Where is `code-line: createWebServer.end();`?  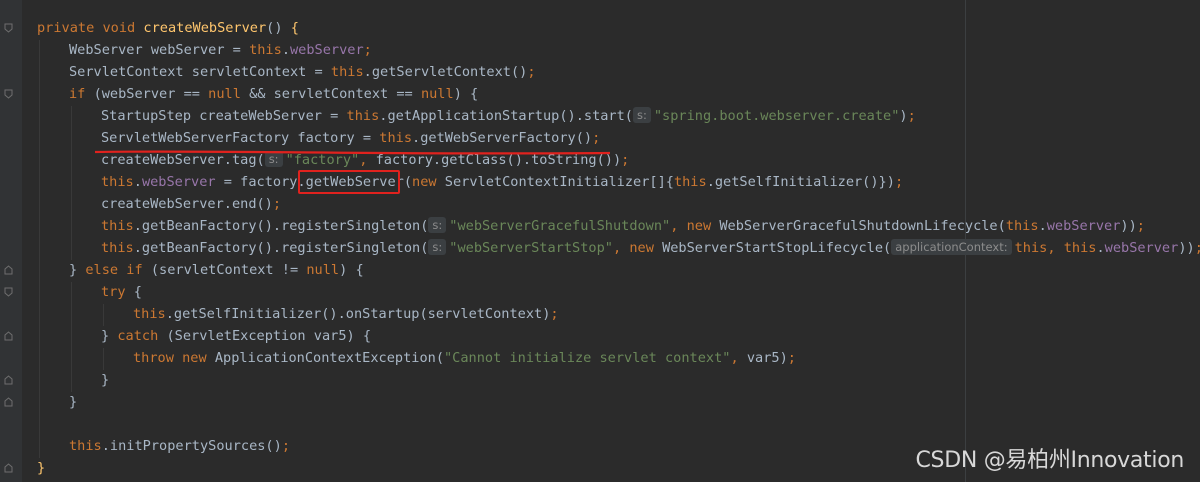 code-line: createWebServer.end(); is located at coordinates (191, 204).